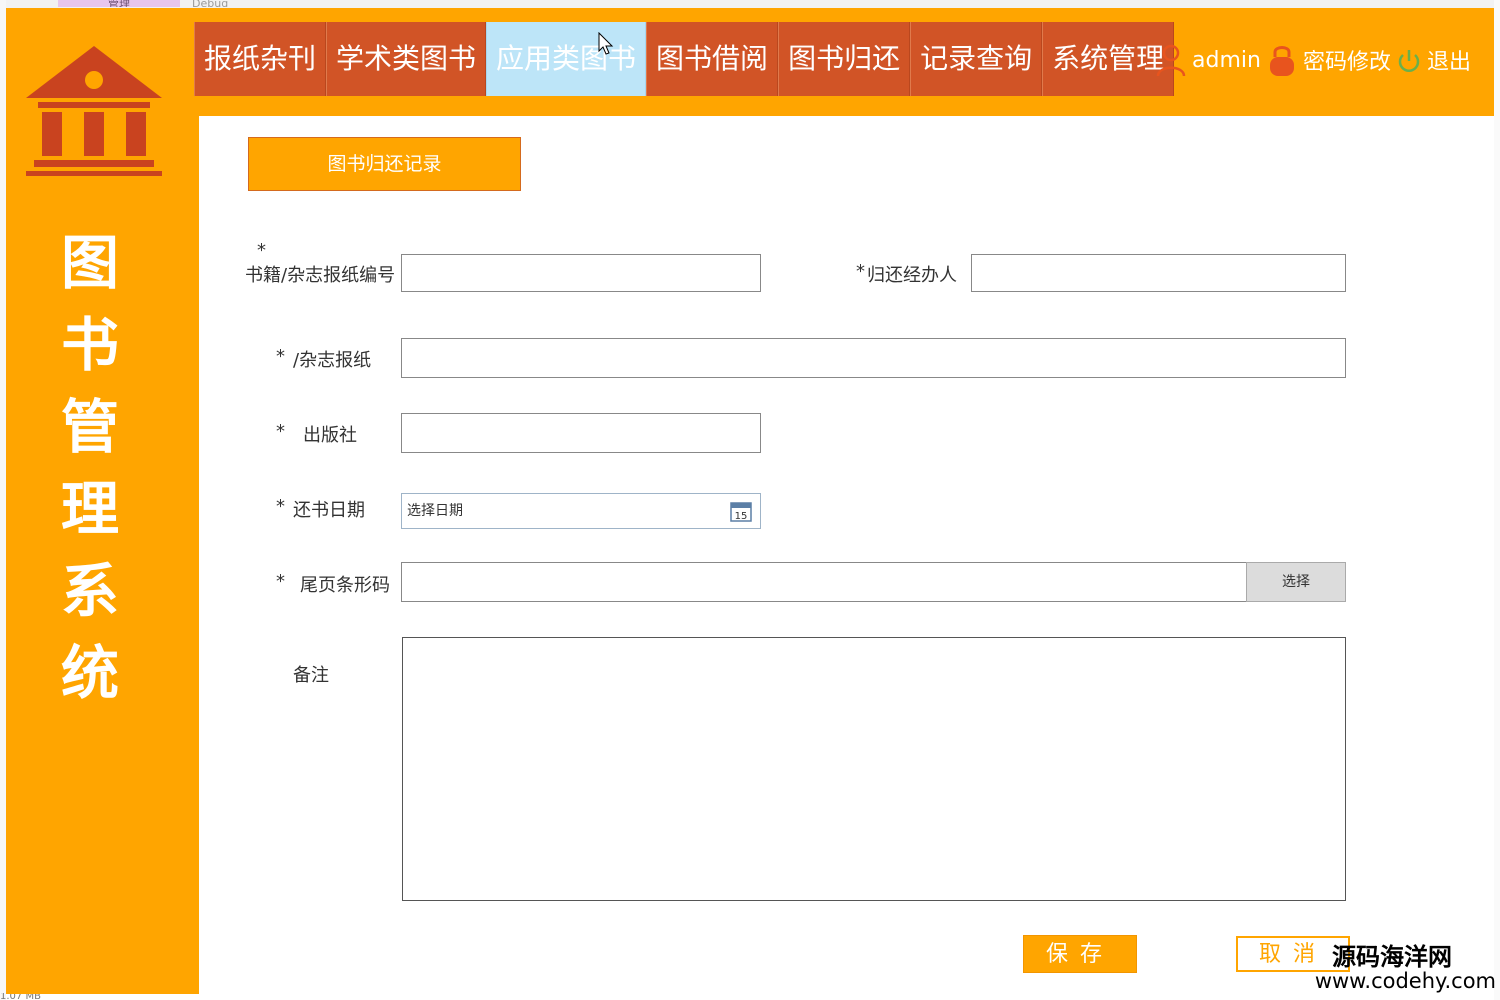 Image resolution: width=1500 pixels, height=1000 pixels. Describe the element at coordinates (345, 585) in the screenshot. I see `barcode-label: 尾页条形码` at that location.